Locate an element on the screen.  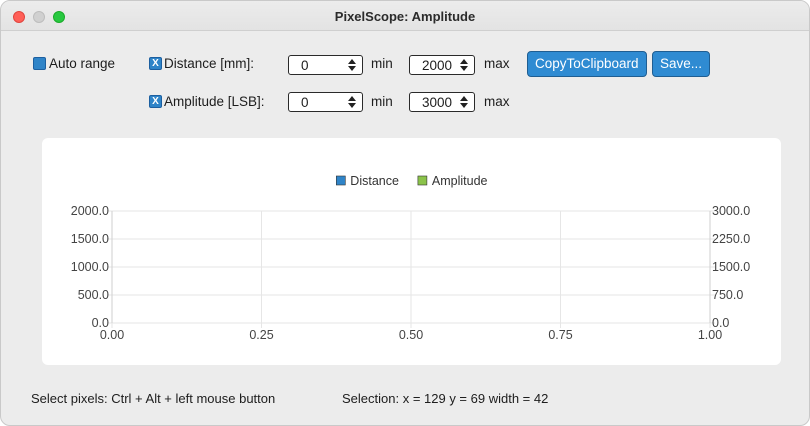
distance-checkbox: X is located at coordinates (155, 63).